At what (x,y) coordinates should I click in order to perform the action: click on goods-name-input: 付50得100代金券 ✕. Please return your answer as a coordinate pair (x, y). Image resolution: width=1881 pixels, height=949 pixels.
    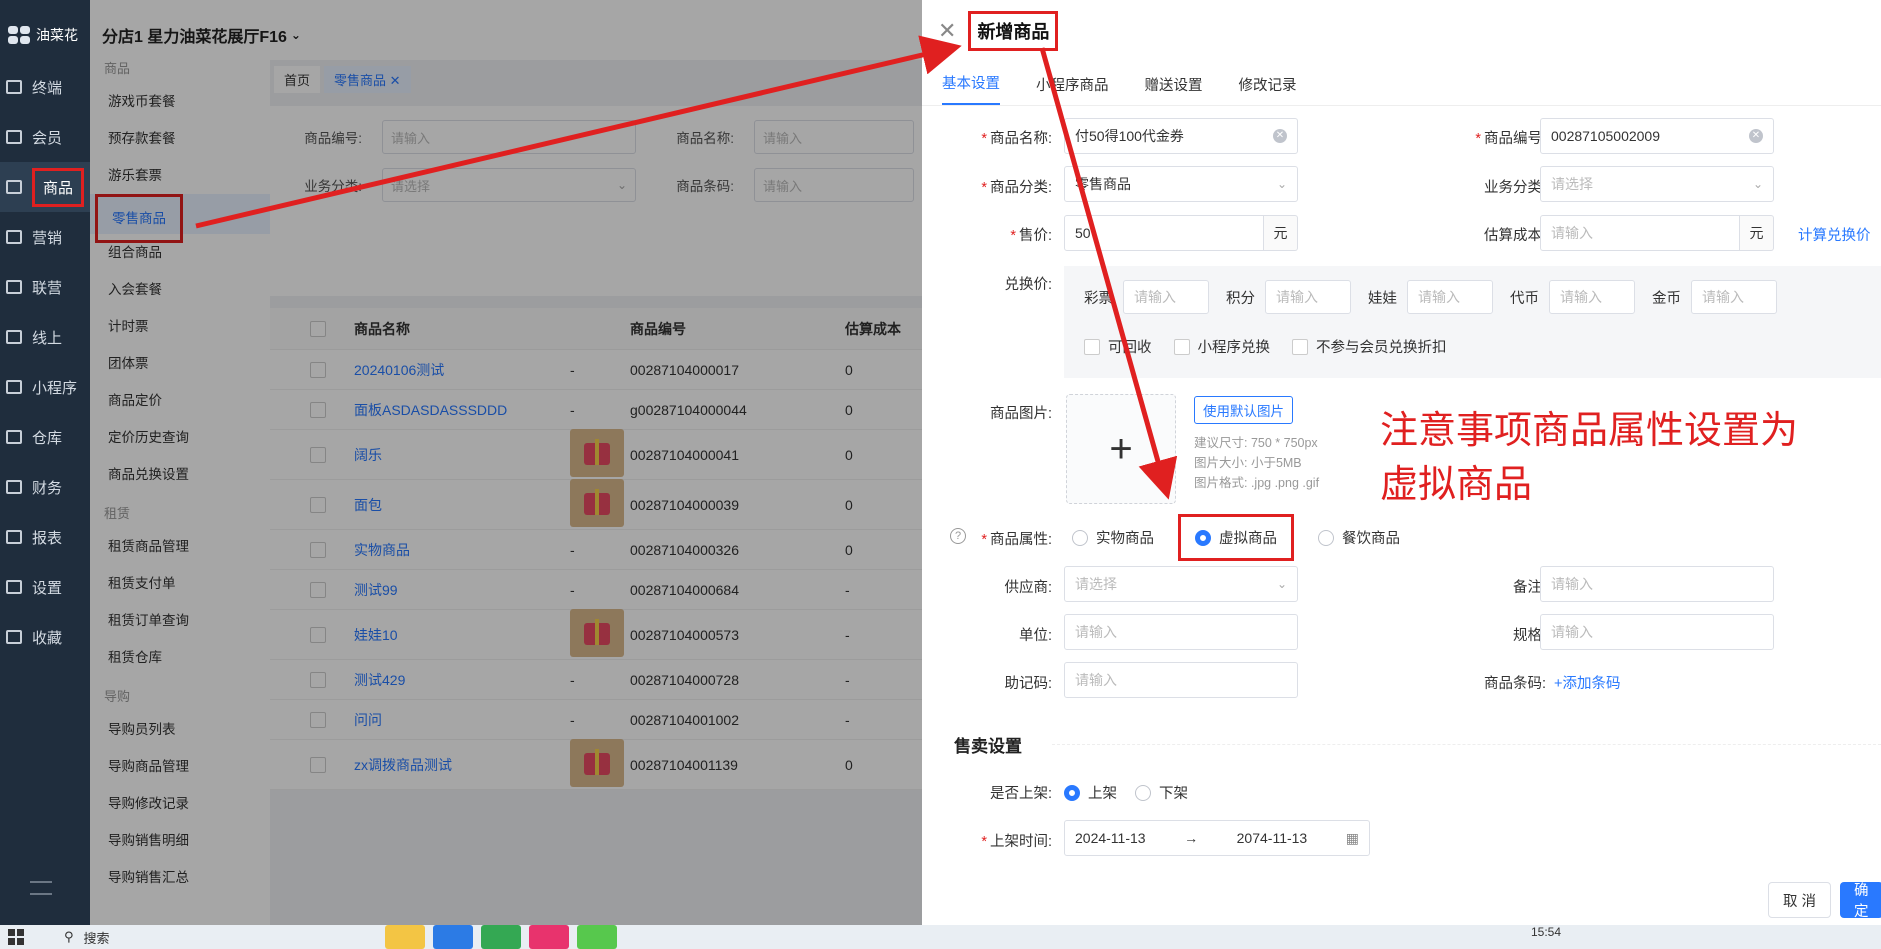
    Looking at the image, I should click on (1181, 136).